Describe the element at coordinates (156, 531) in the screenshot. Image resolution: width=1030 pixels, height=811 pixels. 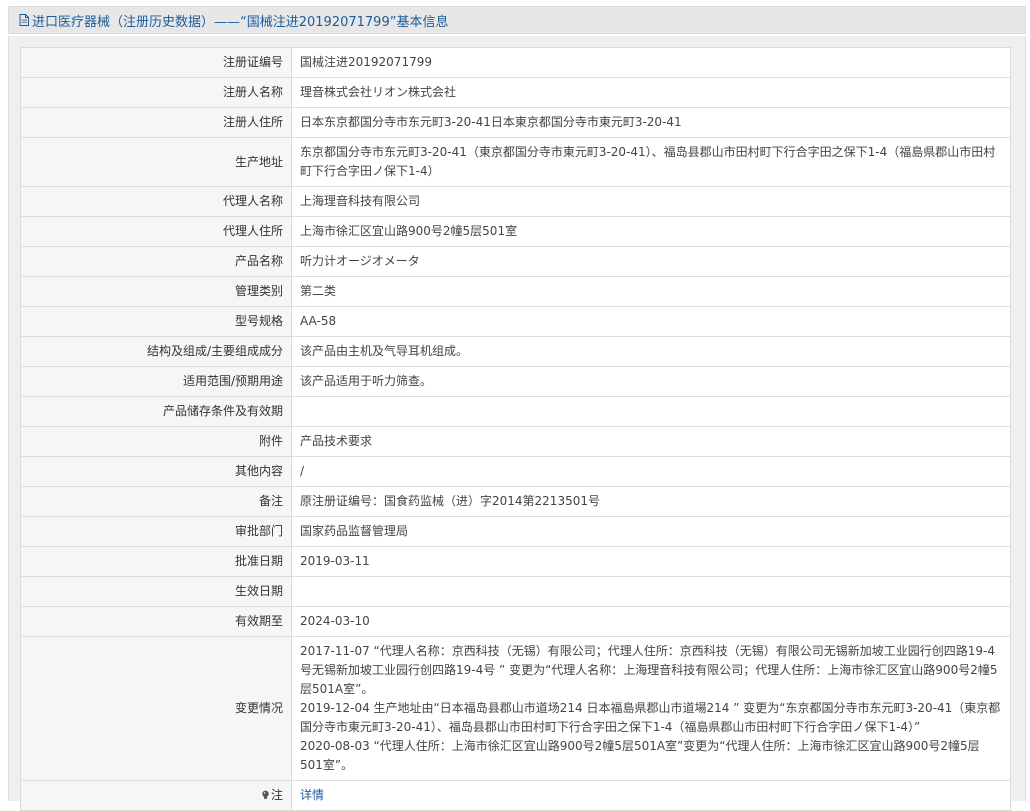
I see `field-label: 审批部门` at that location.